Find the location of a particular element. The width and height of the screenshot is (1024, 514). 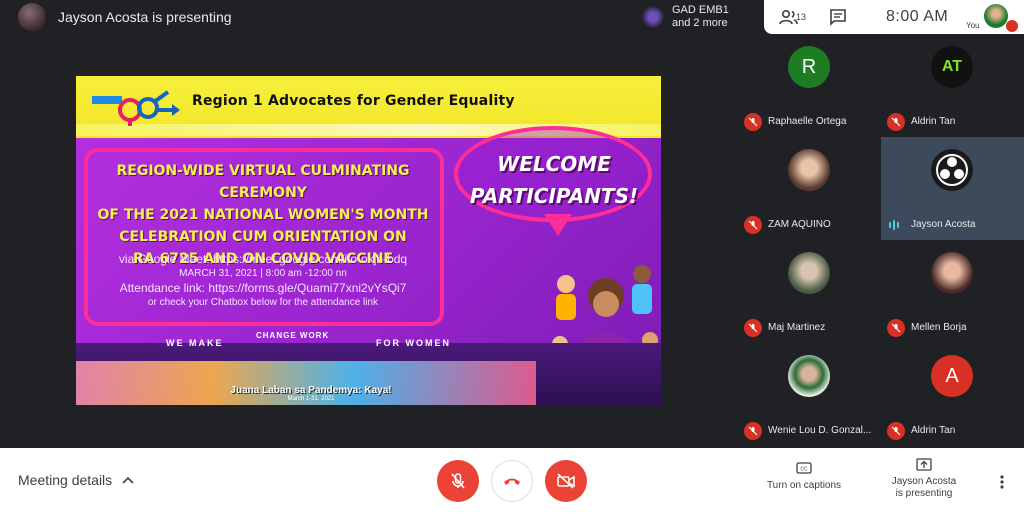

banner-we-make: WE MAKE is located at coordinates (195, 343).